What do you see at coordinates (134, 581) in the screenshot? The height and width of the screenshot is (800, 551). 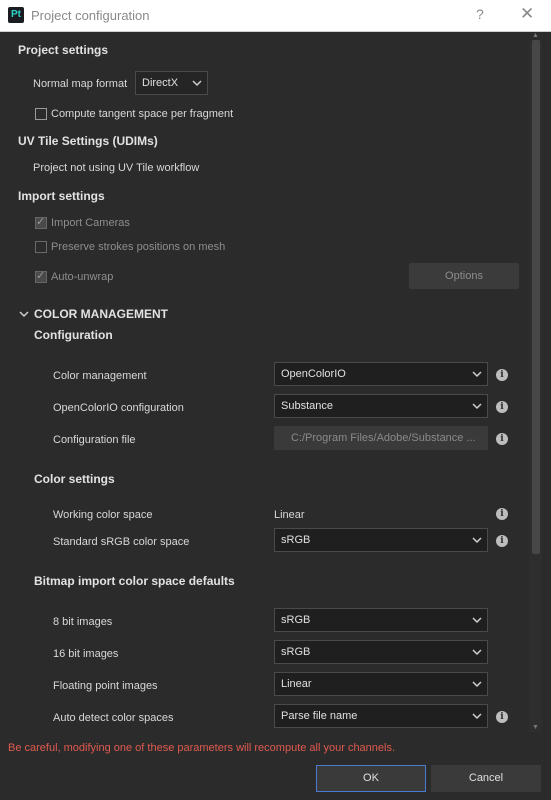 I see `bitmap-import-heading: Bitmap import color space defaults` at bounding box center [134, 581].